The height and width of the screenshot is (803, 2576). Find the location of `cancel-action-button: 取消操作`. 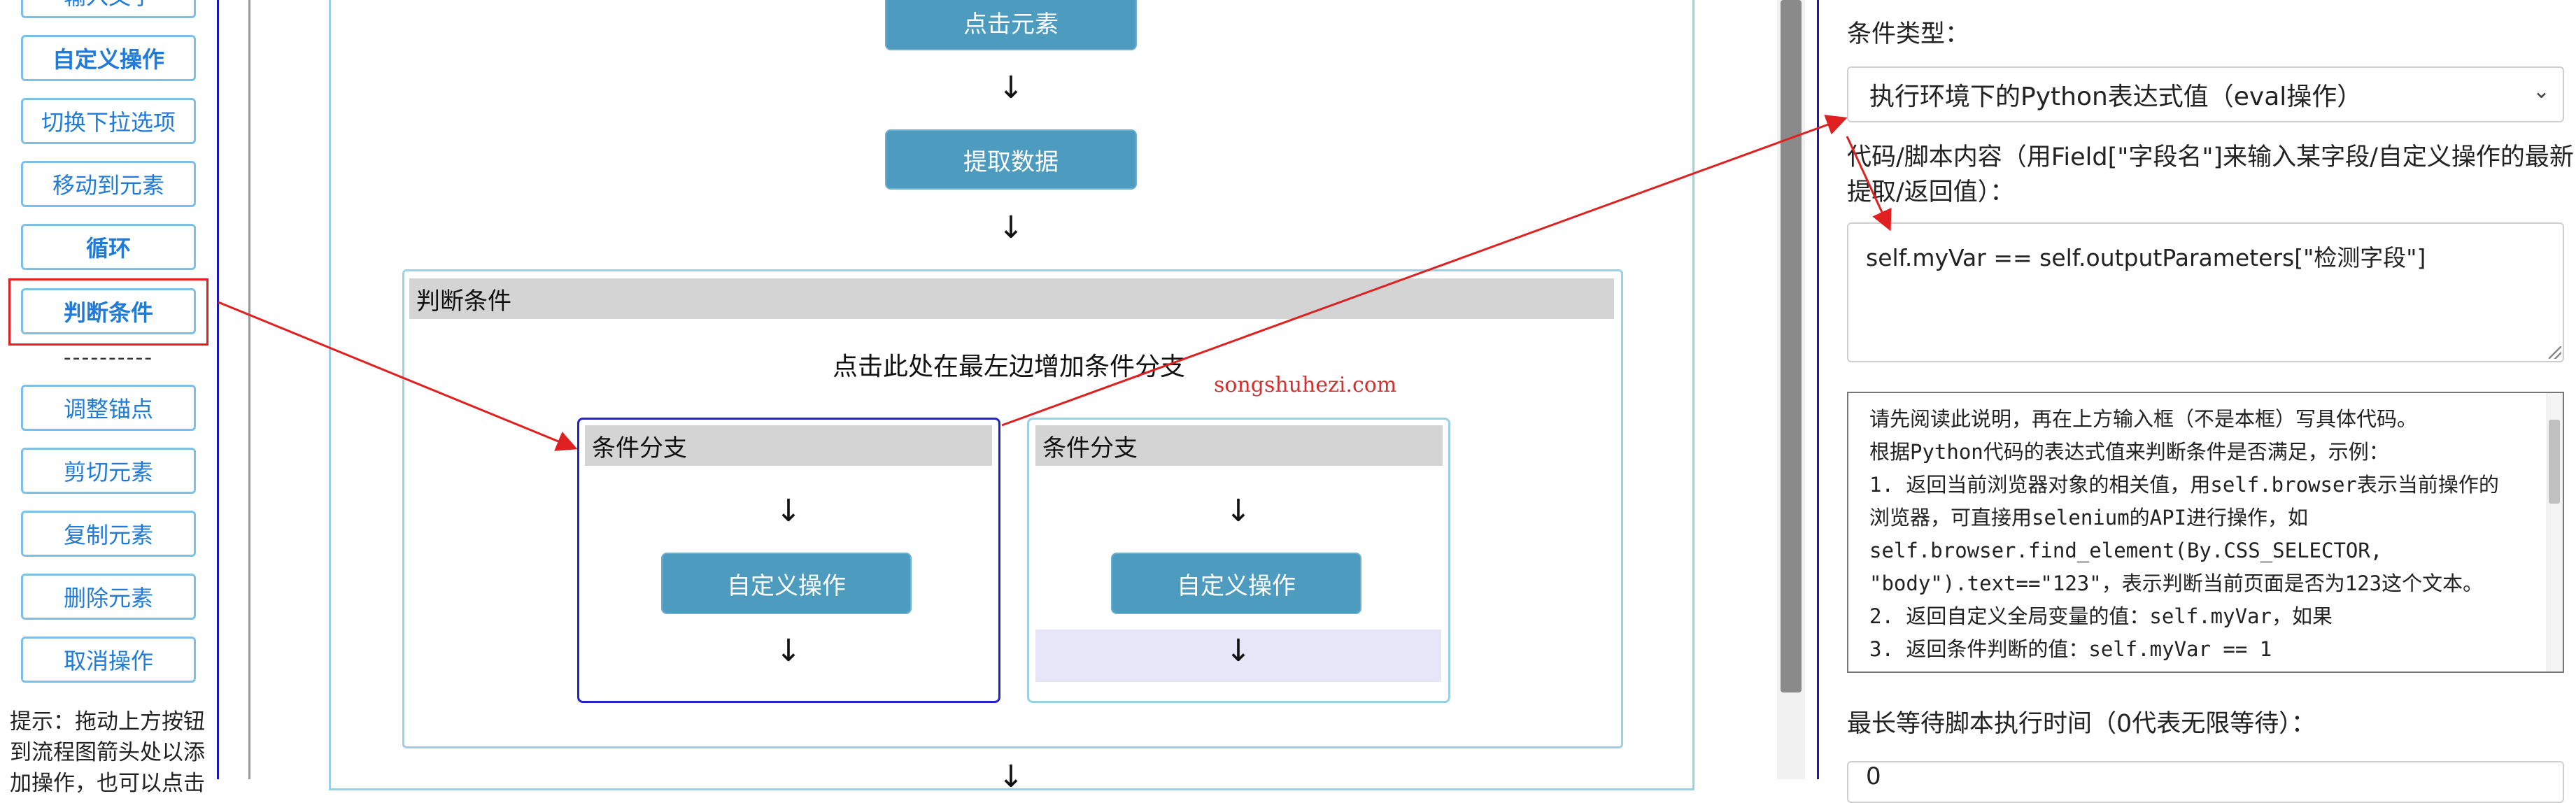

cancel-action-button: 取消操作 is located at coordinates (108, 660).